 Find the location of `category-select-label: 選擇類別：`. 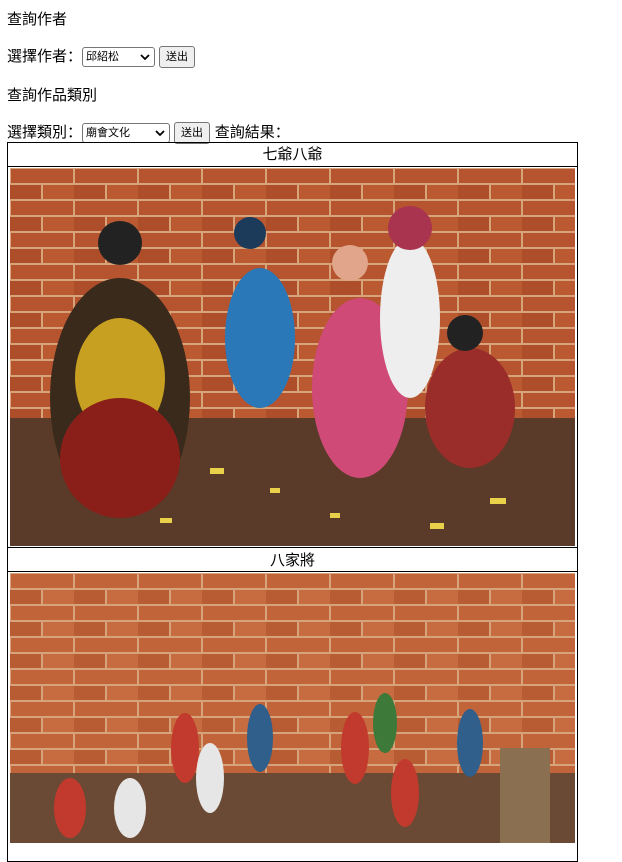

category-select-label: 選擇類別： is located at coordinates (45, 132).